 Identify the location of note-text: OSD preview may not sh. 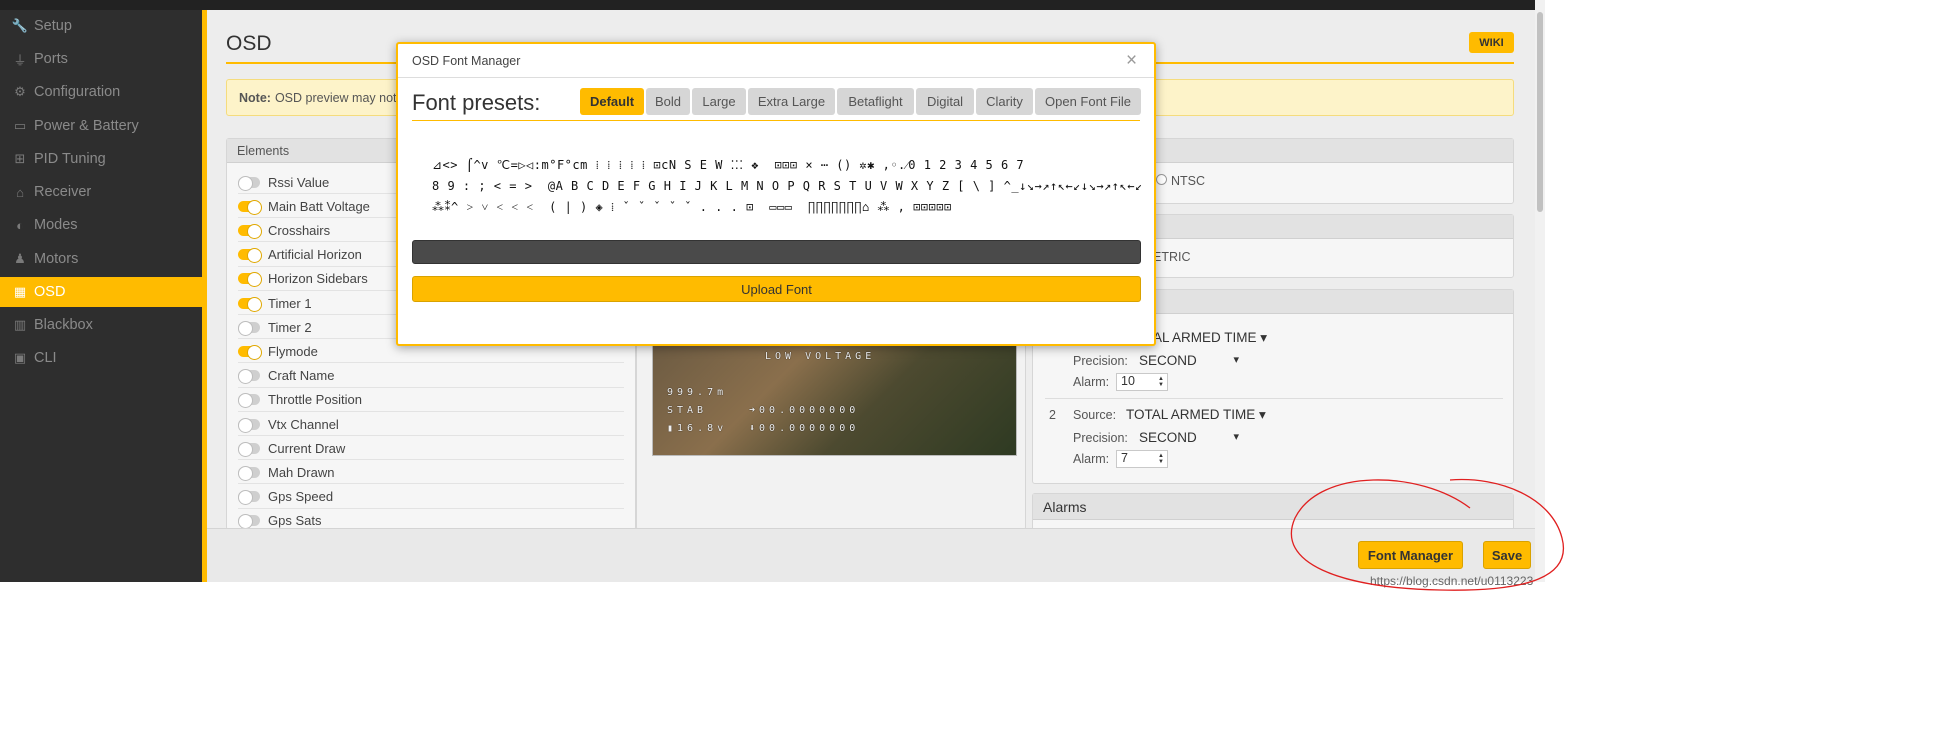
(344, 97).